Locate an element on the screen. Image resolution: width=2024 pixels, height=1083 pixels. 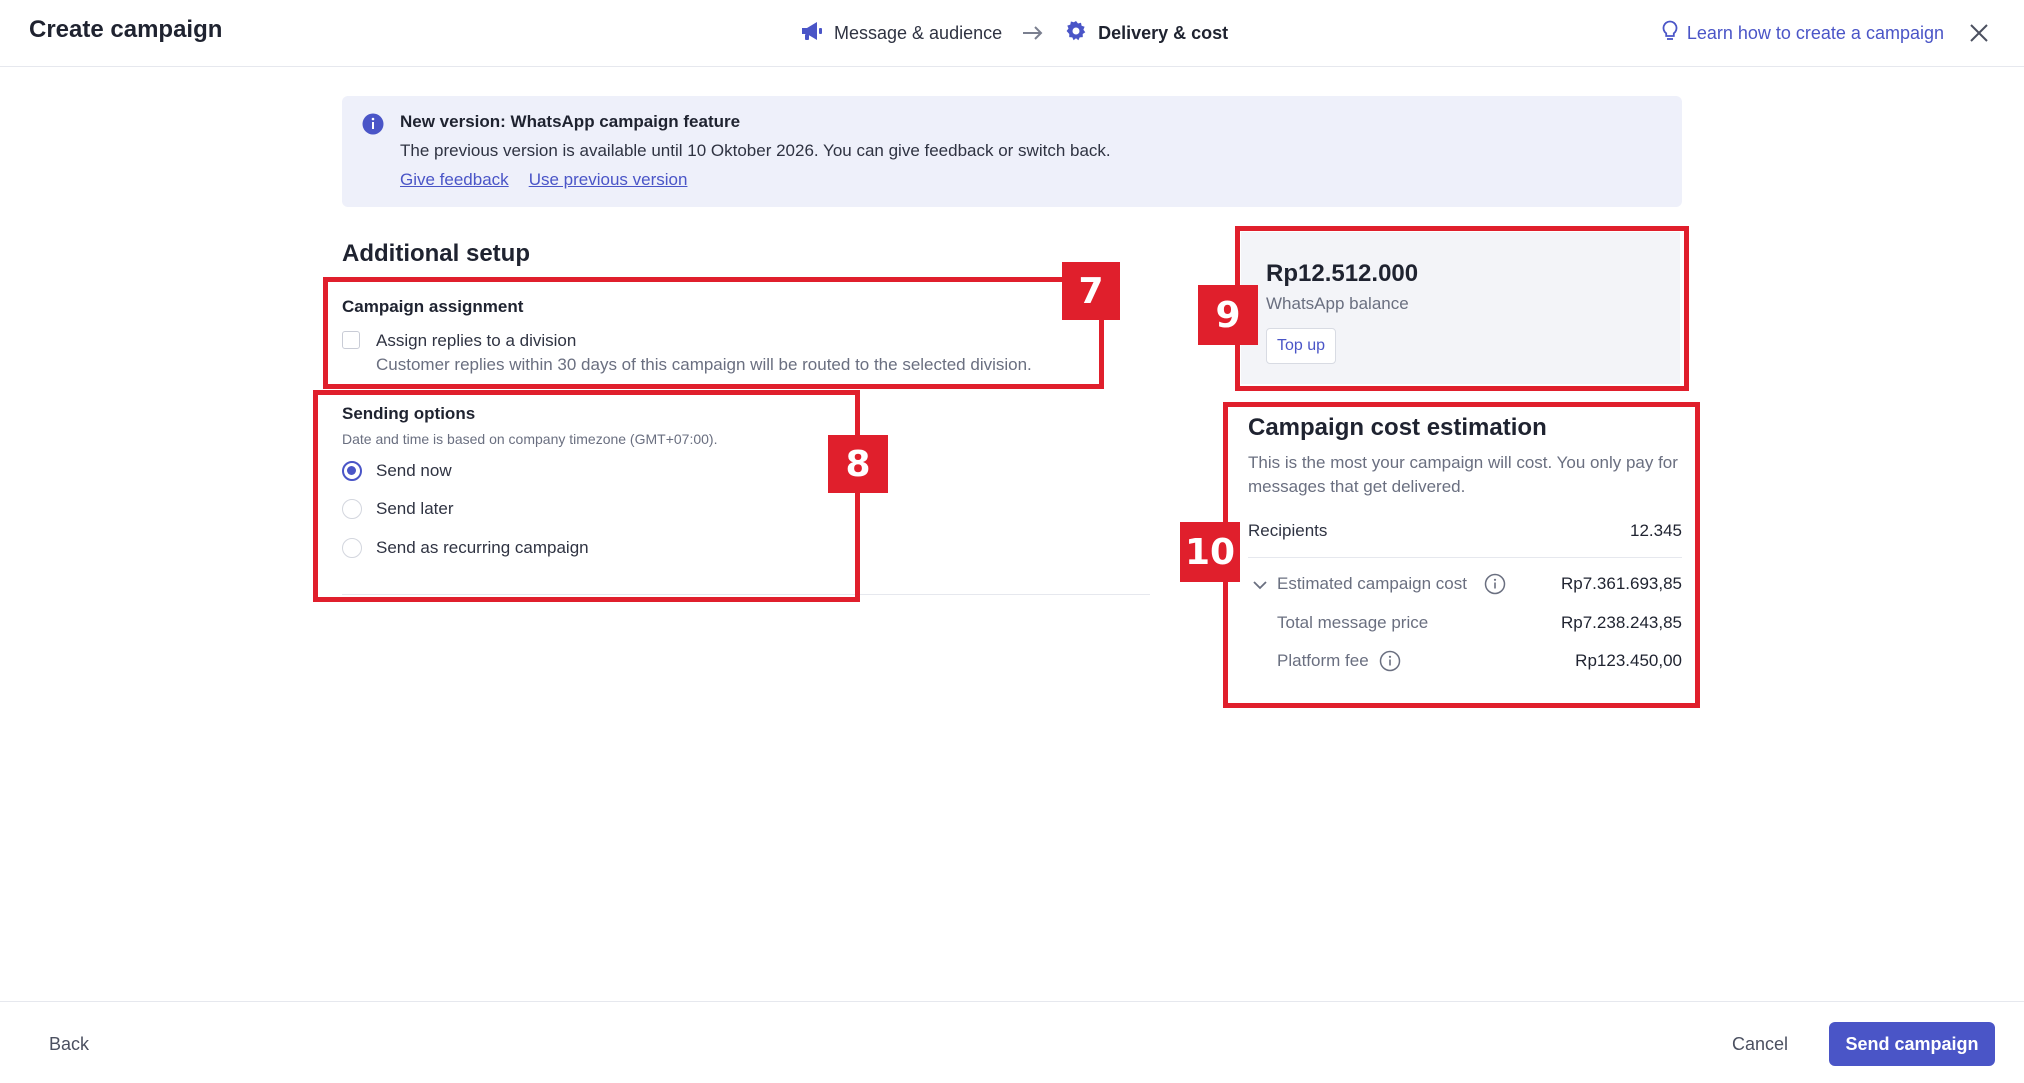
gear-icon is located at coordinates (1076, 33).